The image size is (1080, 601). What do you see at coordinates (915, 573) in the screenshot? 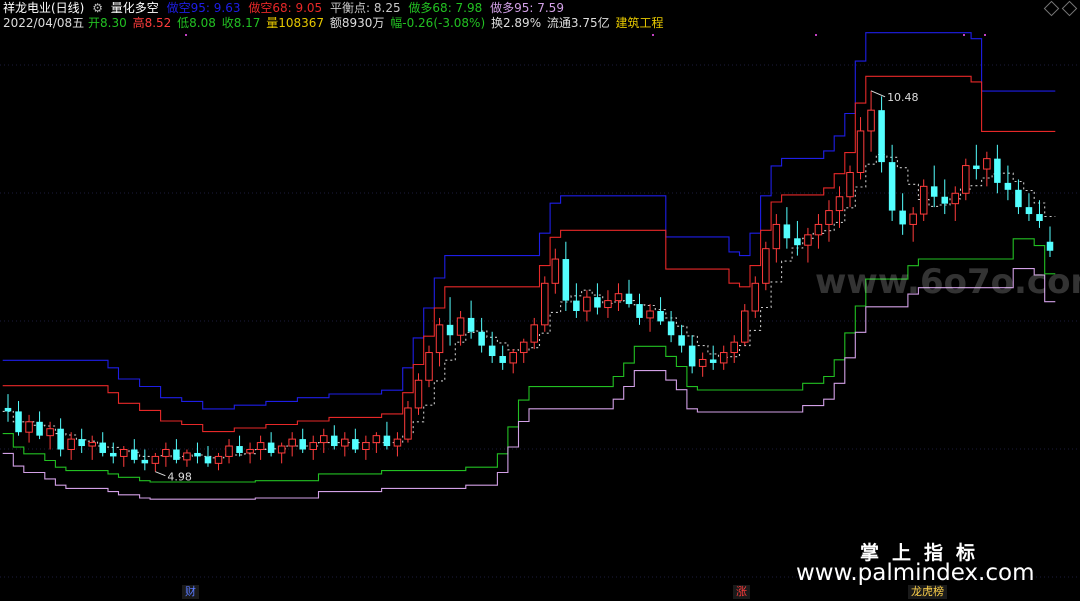
I see `watermark-url: www.palmindex.com` at bounding box center [915, 573].